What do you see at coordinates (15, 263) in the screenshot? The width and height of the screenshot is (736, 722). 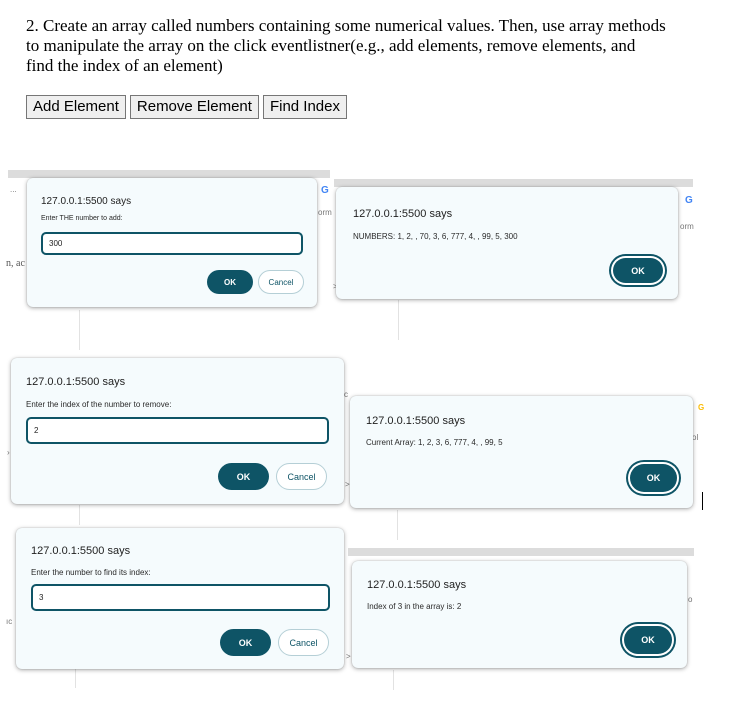 I see `bg-fragment: n, ac` at bounding box center [15, 263].